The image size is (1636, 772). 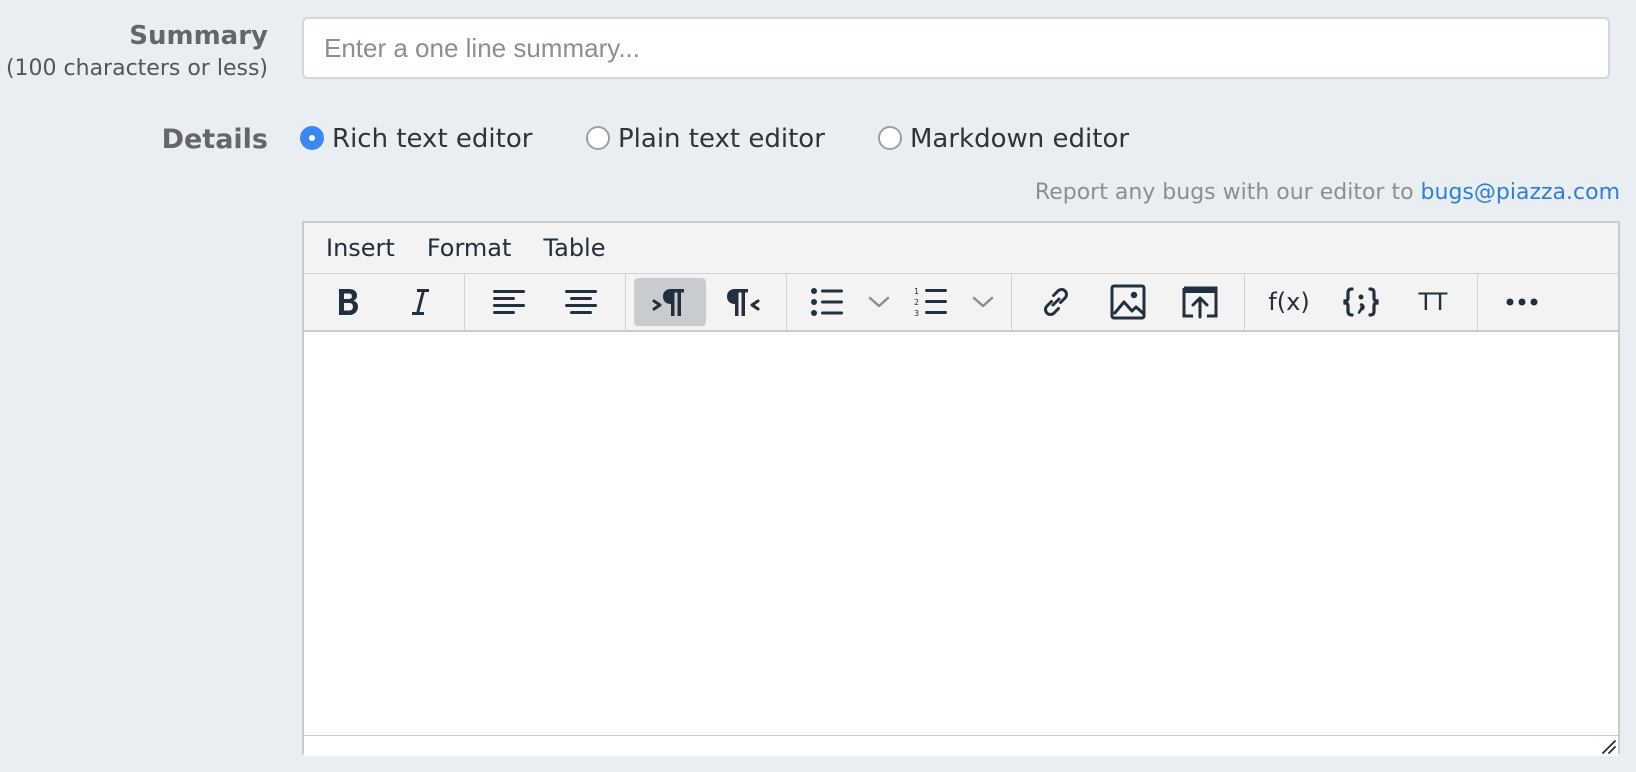 What do you see at coordinates (961, 248) in the screenshot?
I see `editor-menubar: Insert Format Table` at bounding box center [961, 248].